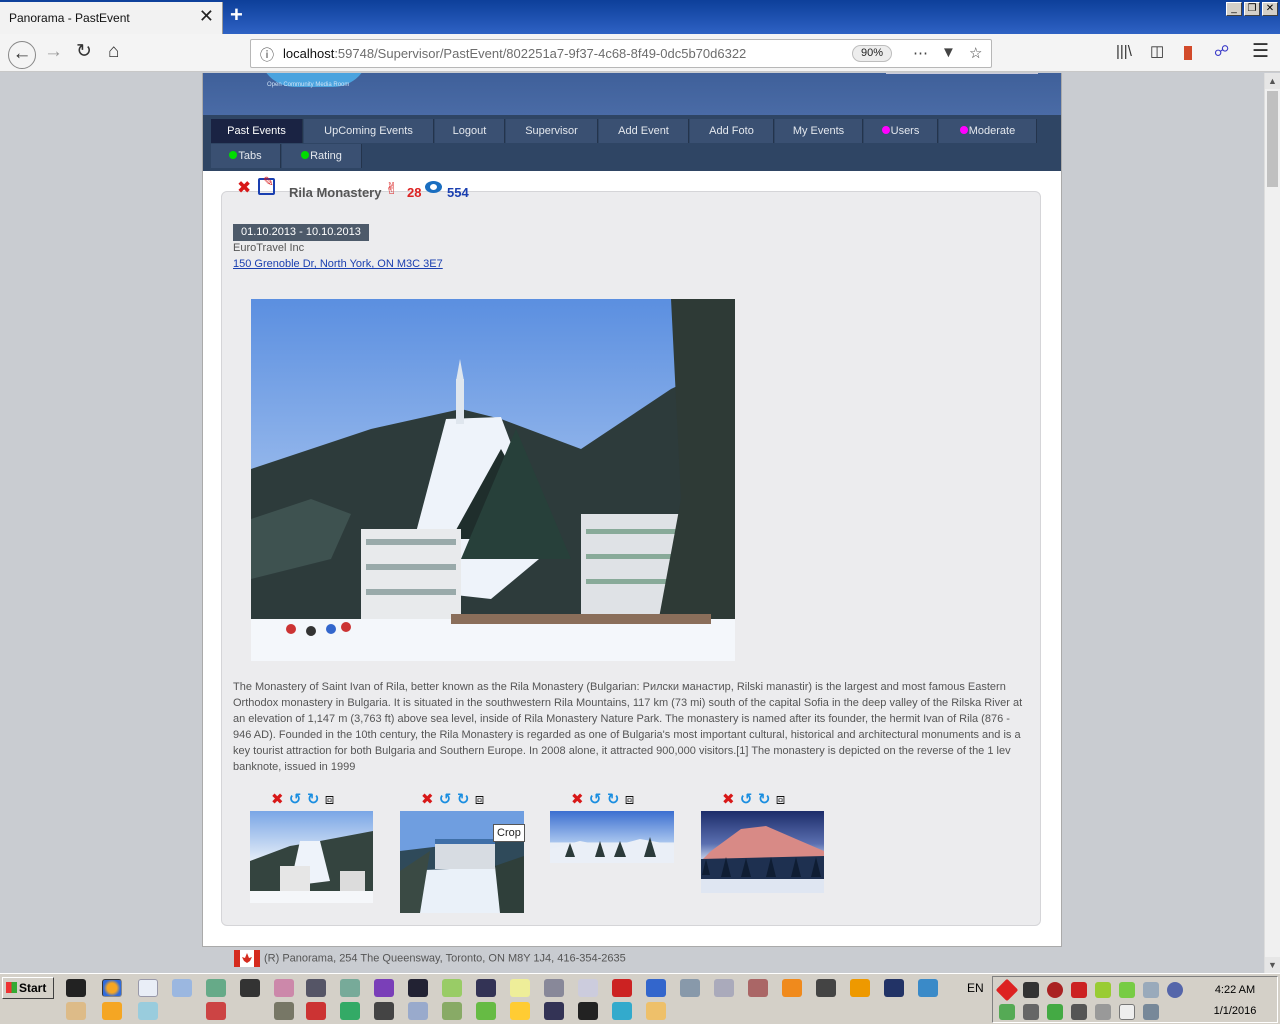 The width and height of the screenshot is (1280, 1024). Describe the element at coordinates (267, 55) in the screenshot. I see `info-icon: ⓘ` at that location.